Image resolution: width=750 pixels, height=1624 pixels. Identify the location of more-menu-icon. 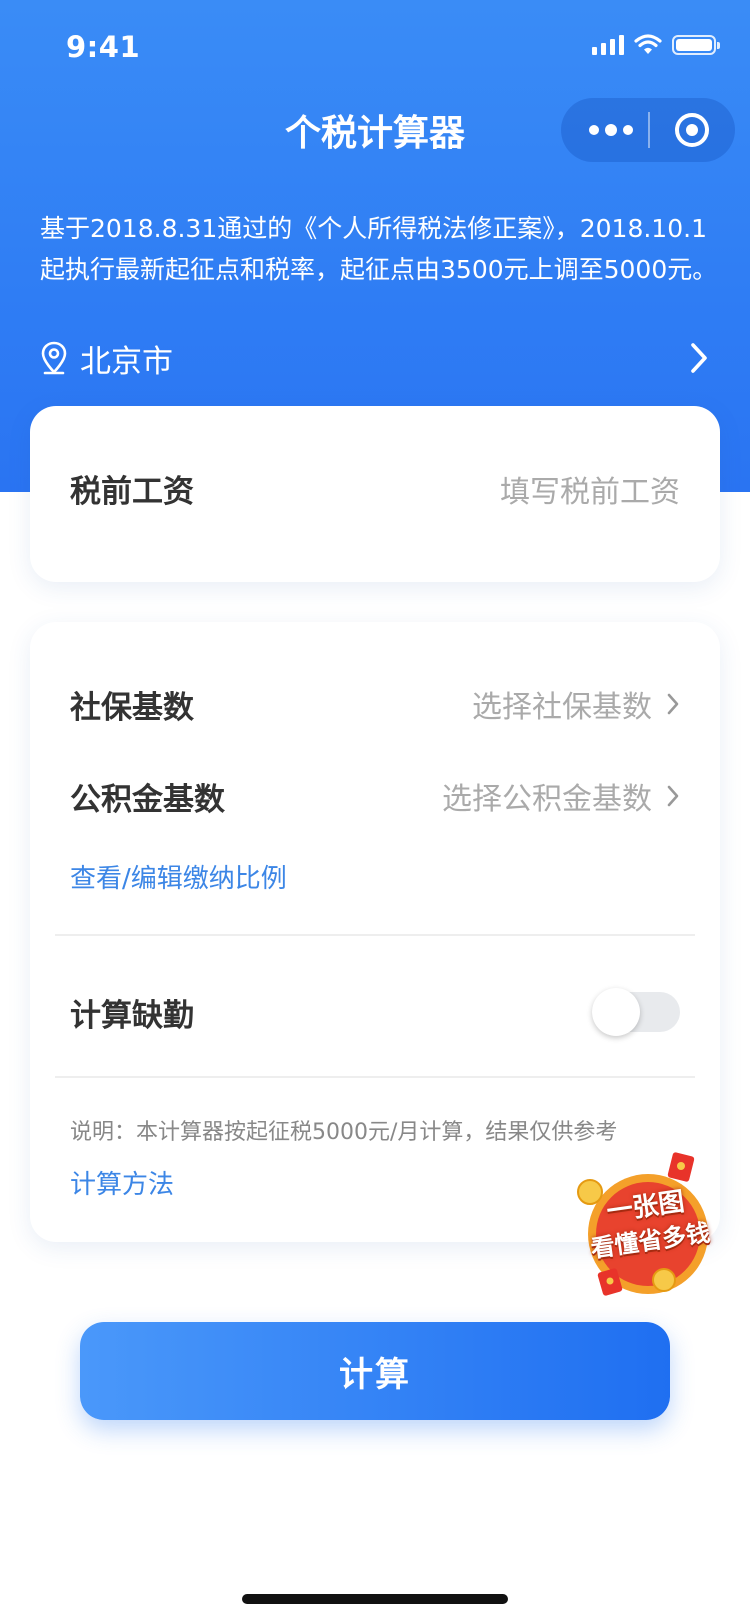
(611, 130).